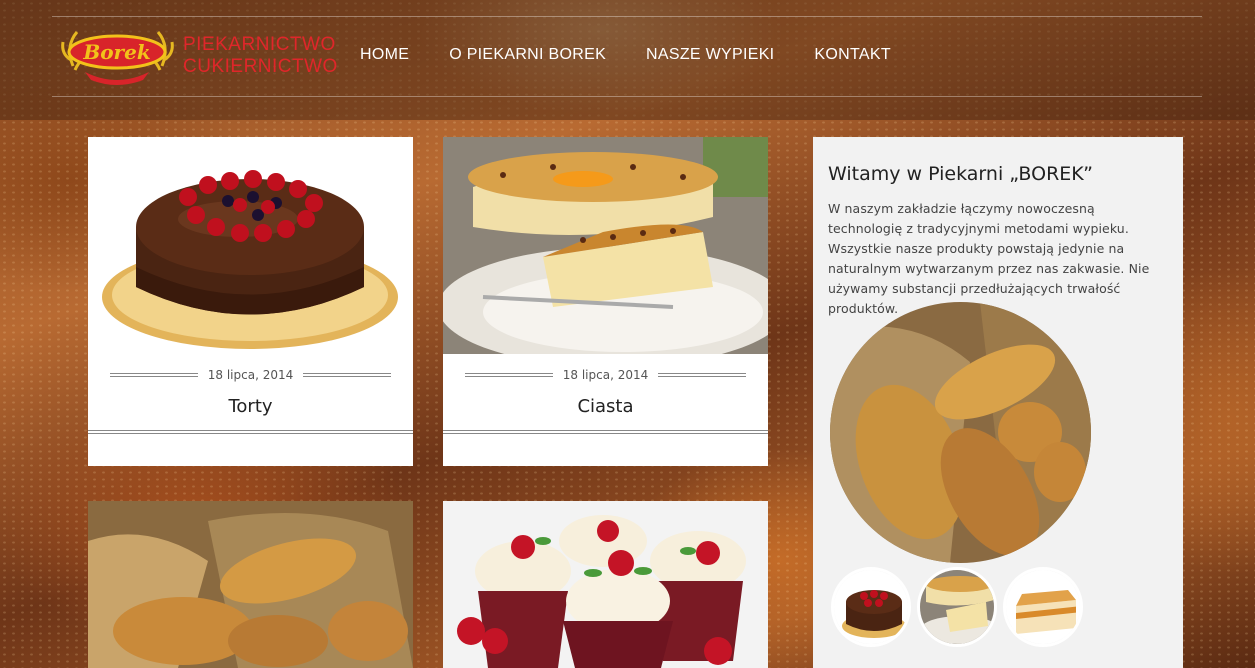 The height and width of the screenshot is (668, 1255). I want to click on nav-kontakt: KONTAKT, so click(852, 55).